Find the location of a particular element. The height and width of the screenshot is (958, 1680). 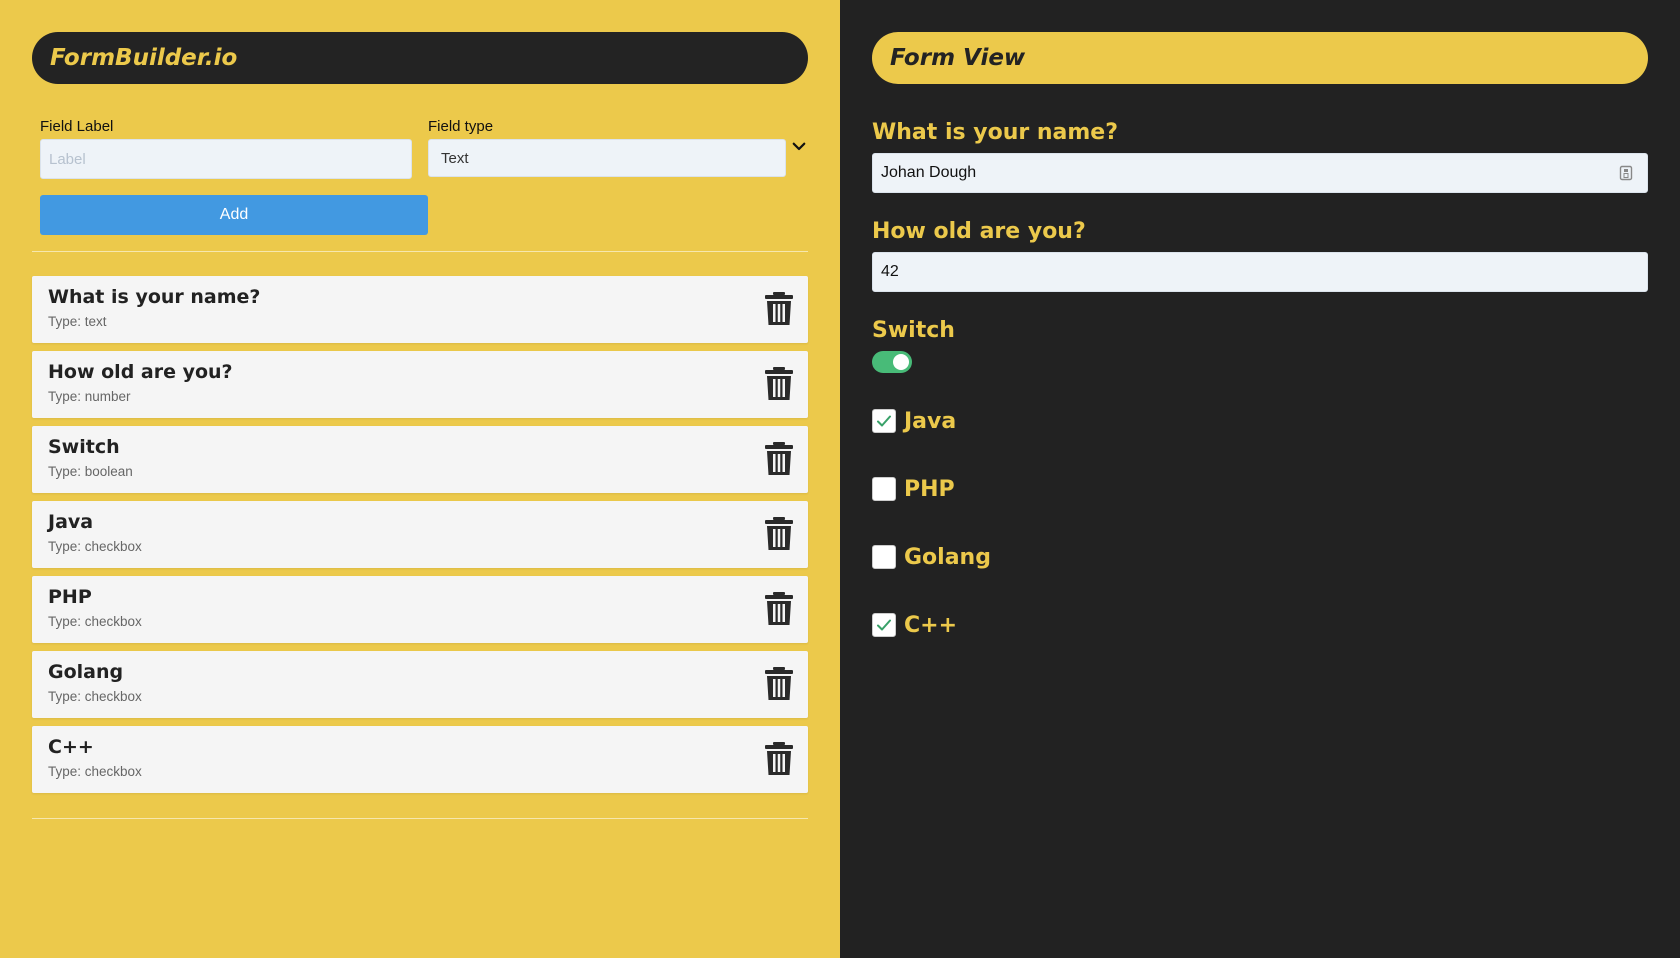

field-card: Switch Type: boolean is located at coordinates (420, 459).